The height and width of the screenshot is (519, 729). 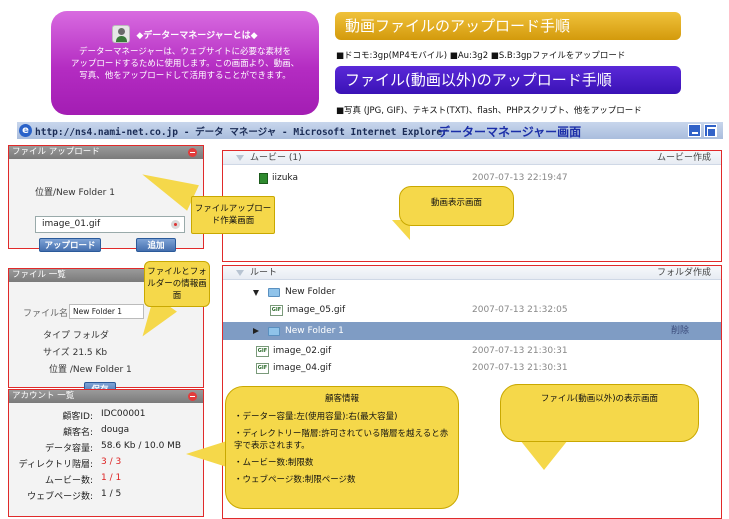 What do you see at coordinates (263, 178) in the screenshot?
I see `movie-file-icon` at bounding box center [263, 178].